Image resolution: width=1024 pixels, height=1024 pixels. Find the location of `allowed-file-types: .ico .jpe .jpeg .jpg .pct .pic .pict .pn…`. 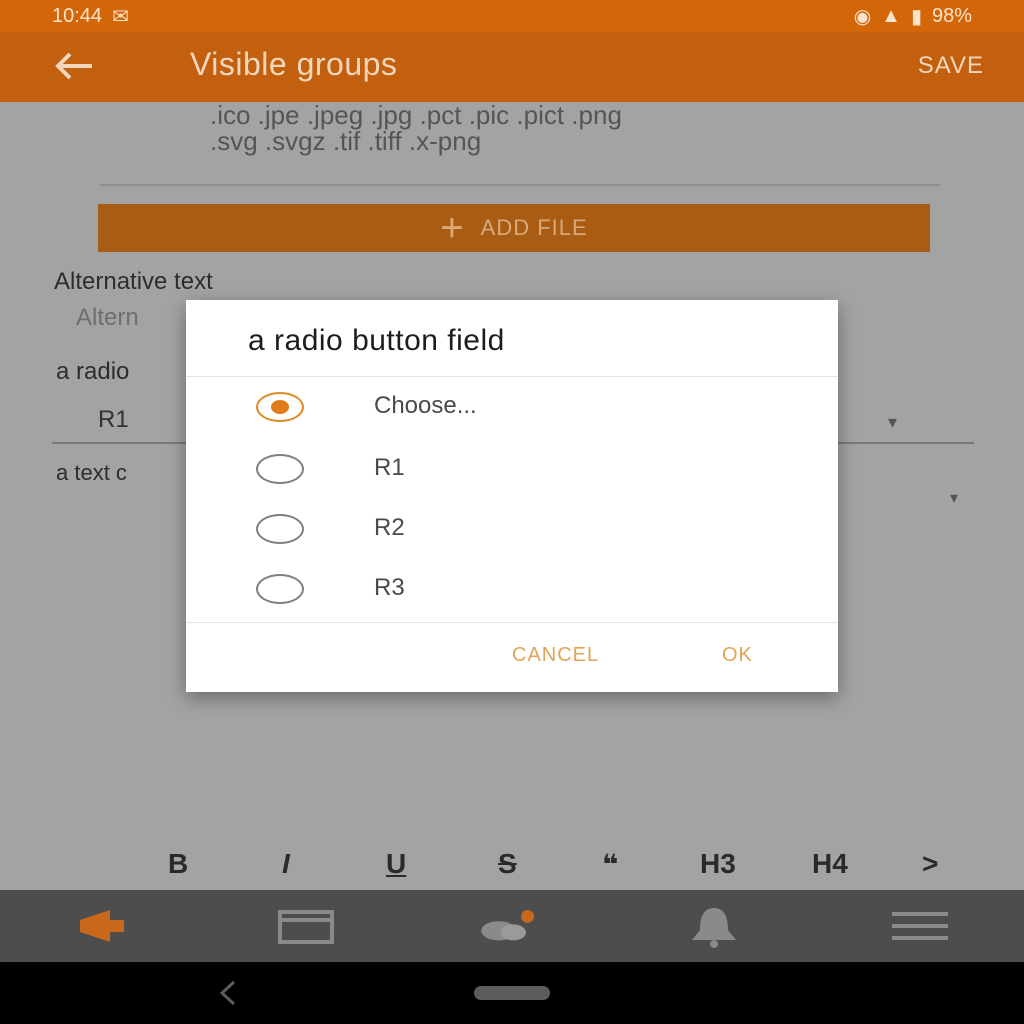

allowed-file-types: .ico .jpe .jpeg .jpg .pct .pic .pict .pn… is located at coordinates (560, 128).